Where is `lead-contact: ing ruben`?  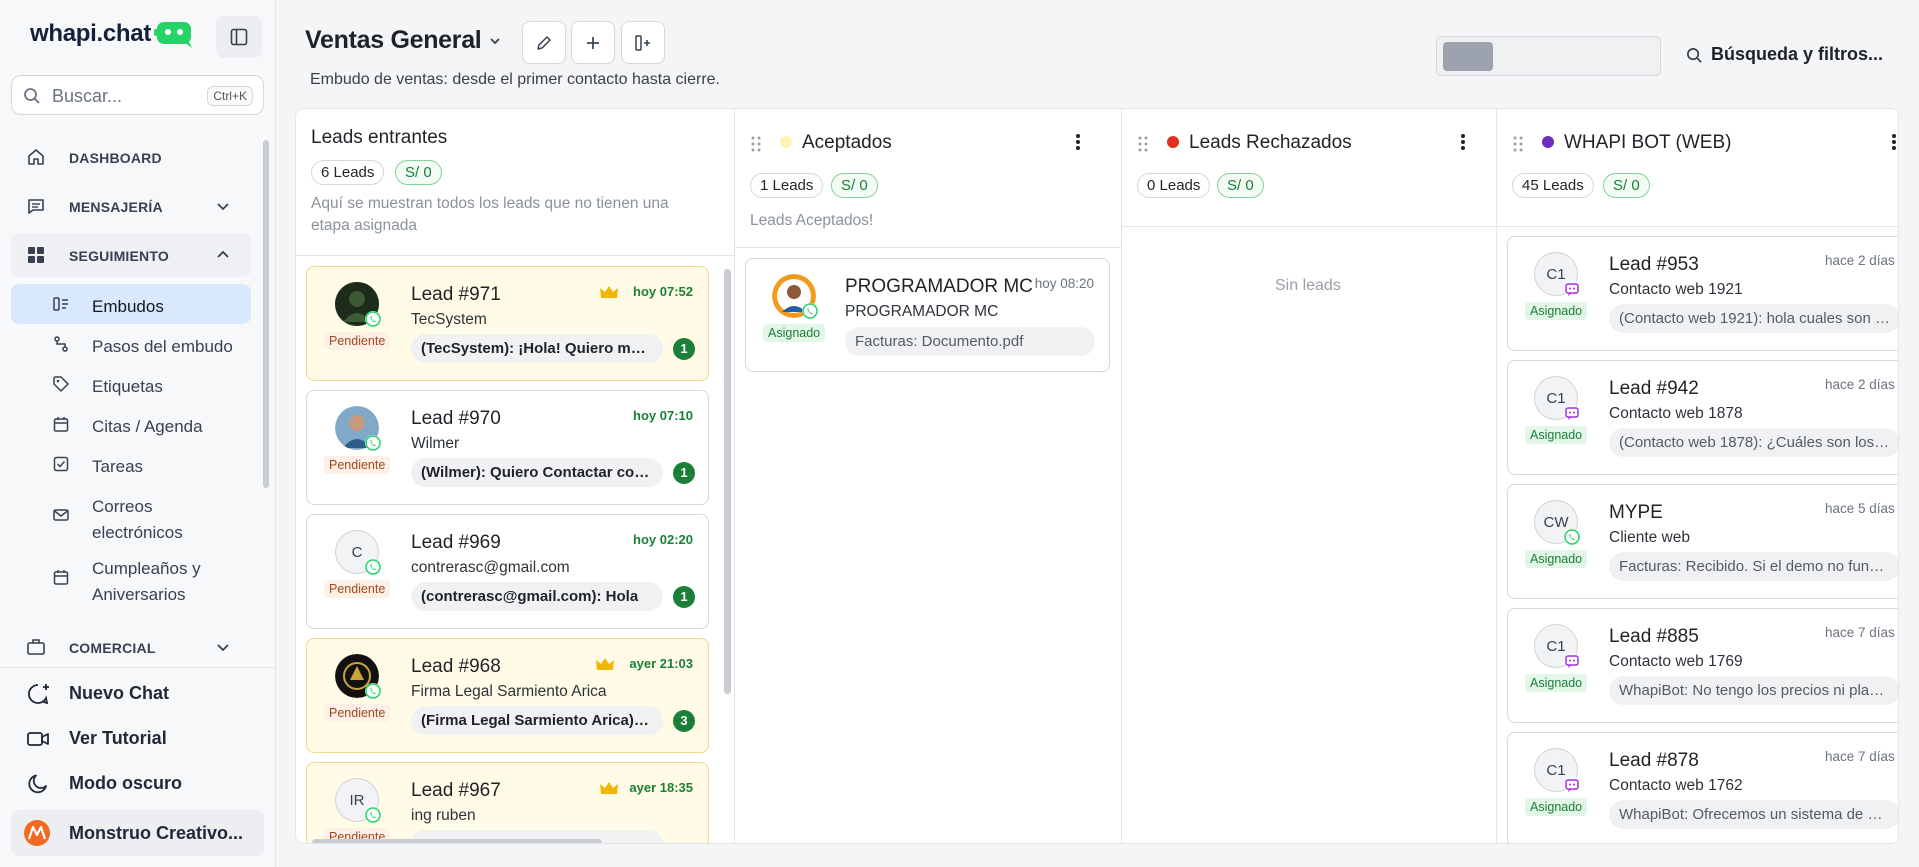
lead-contact: ing ruben is located at coordinates (443, 815).